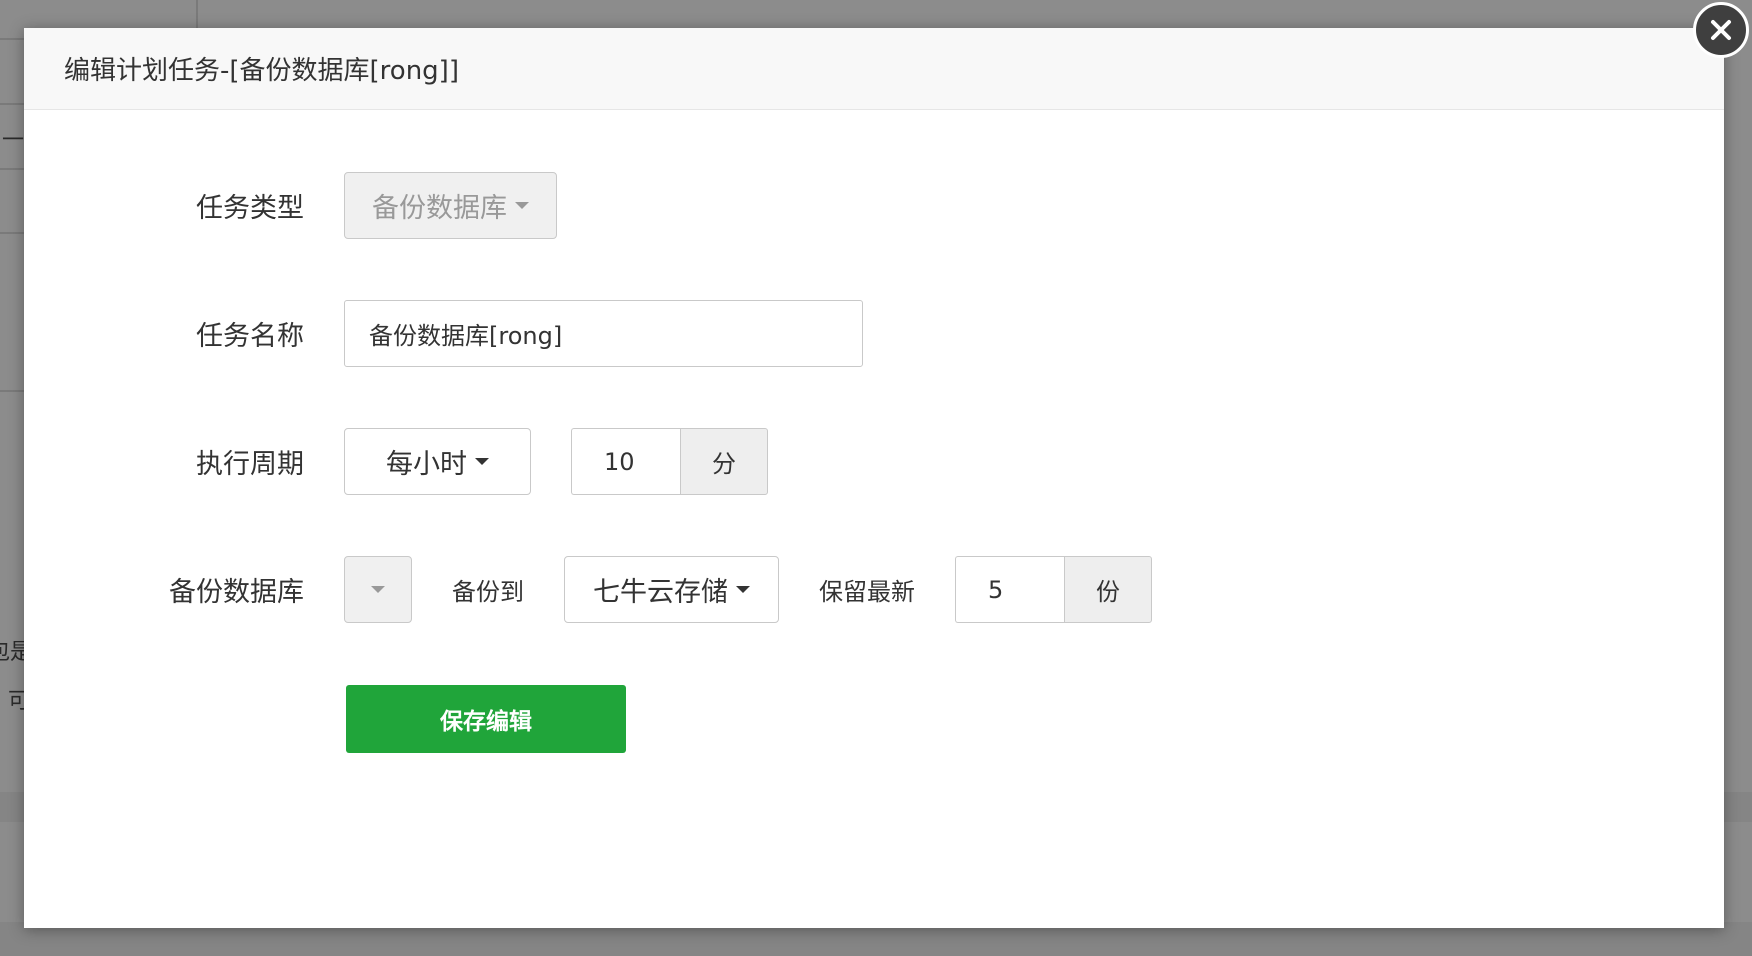  I want to click on database-select, so click(378, 589).